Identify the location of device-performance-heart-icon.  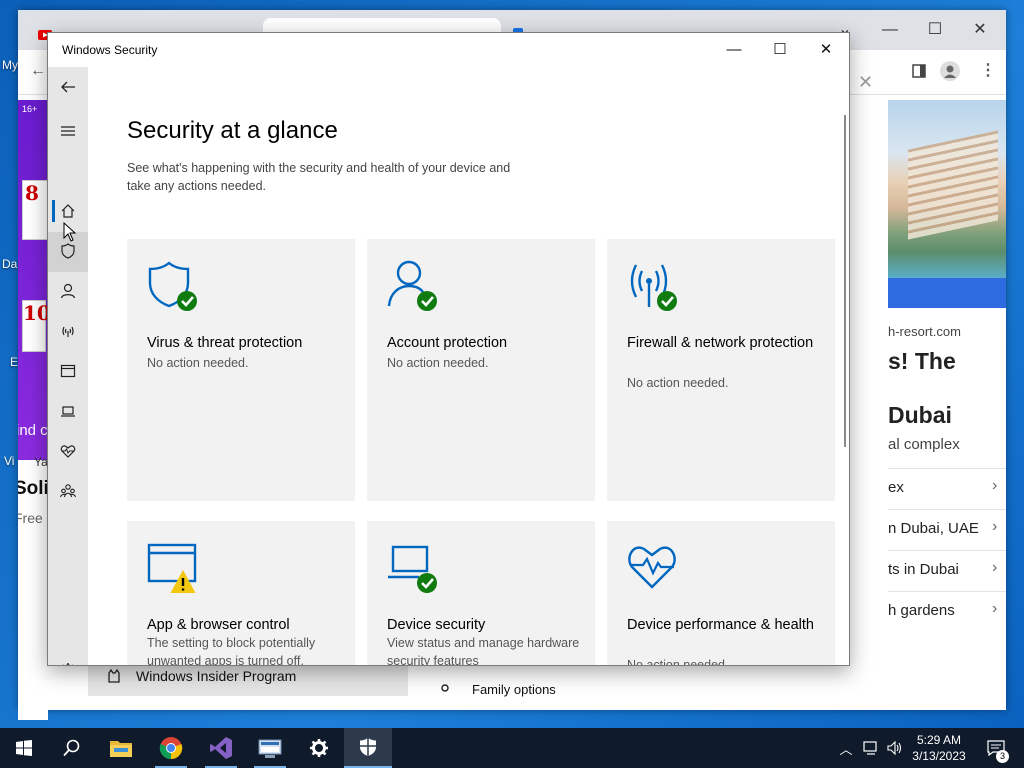
(652, 567).